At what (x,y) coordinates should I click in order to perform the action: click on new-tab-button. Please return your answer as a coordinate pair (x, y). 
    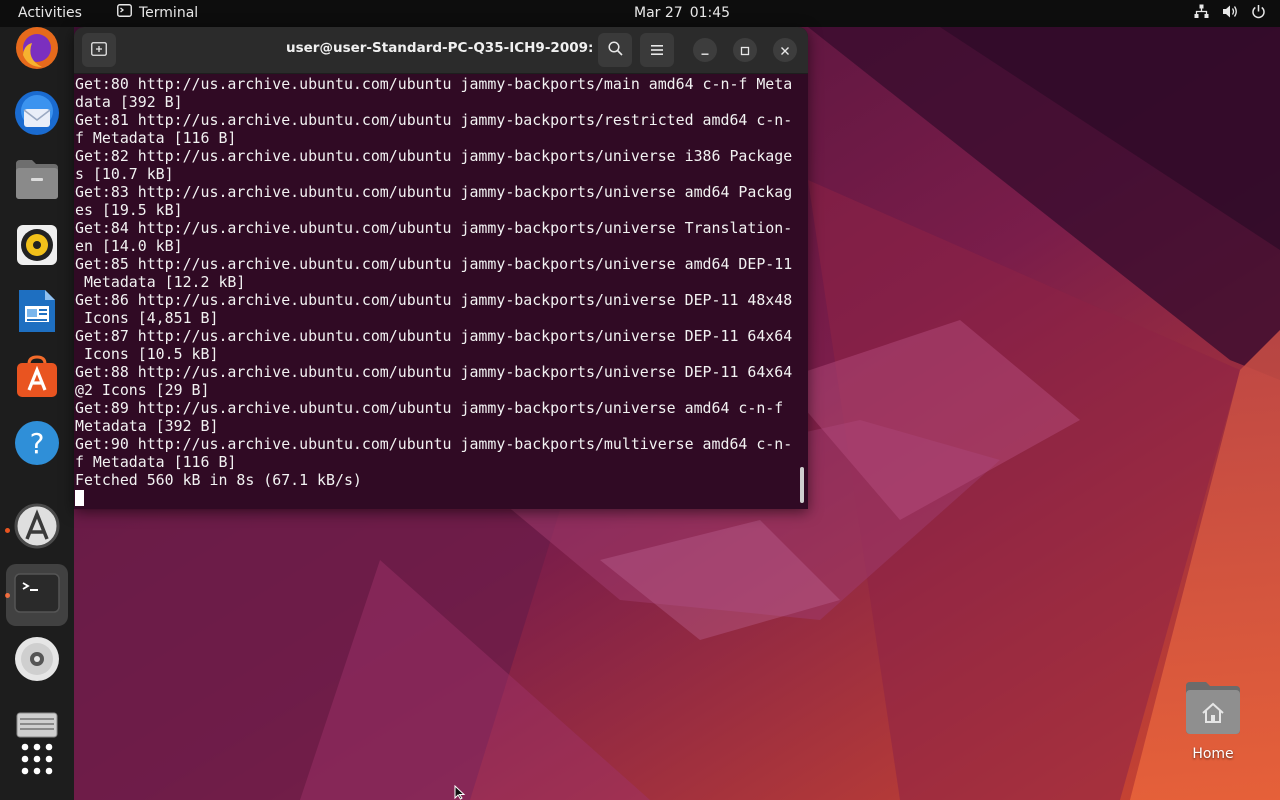
    Looking at the image, I should click on (99, 50).